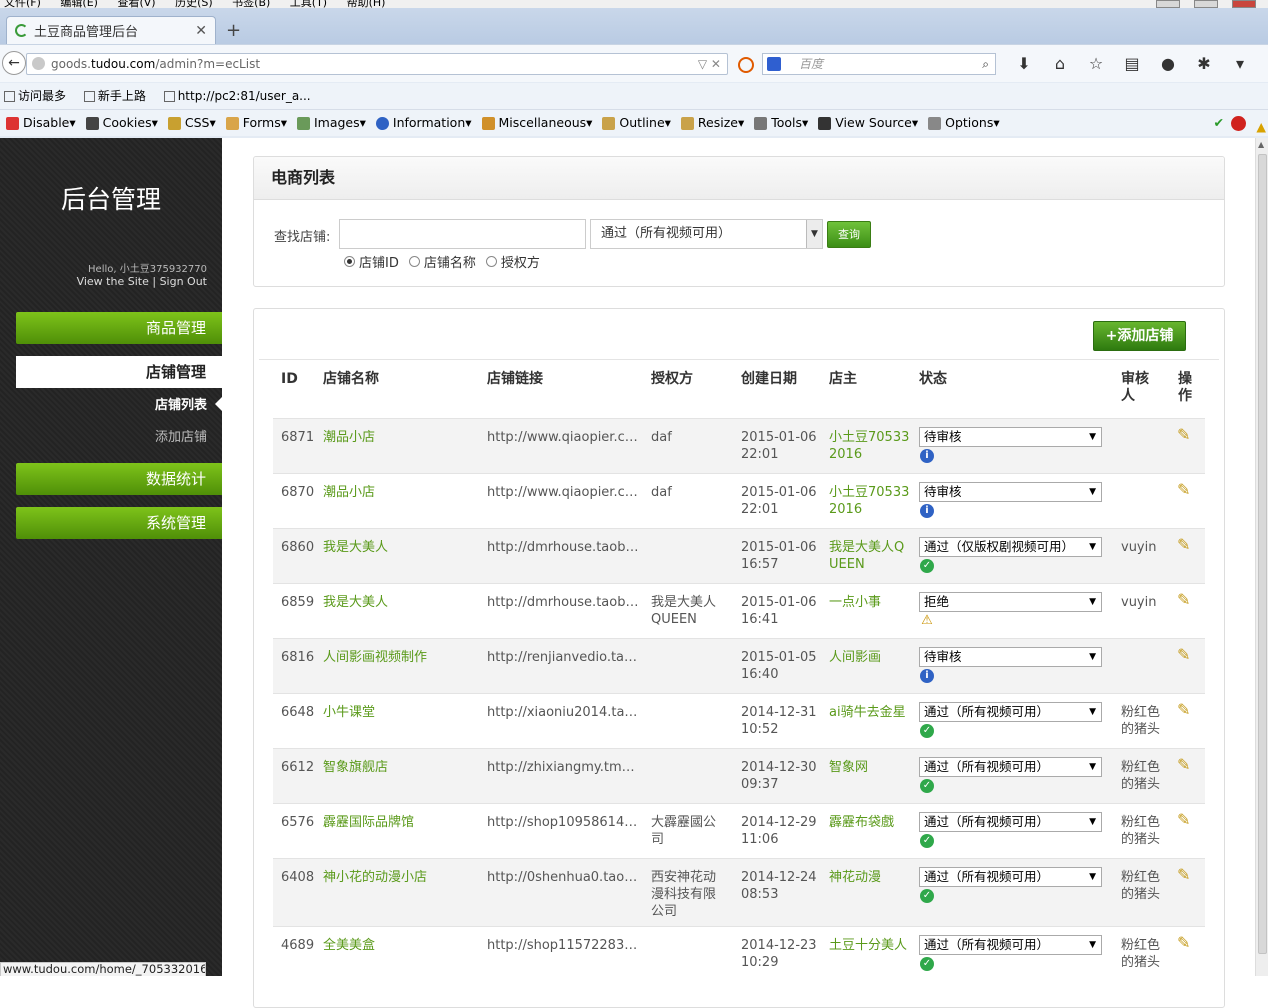 This screenshot has height=1008, width=1268. Describe the element at coordinates (706, 234) in the screenshot. I see `status-select: 通过（所有视频可用） ▼` at that location.